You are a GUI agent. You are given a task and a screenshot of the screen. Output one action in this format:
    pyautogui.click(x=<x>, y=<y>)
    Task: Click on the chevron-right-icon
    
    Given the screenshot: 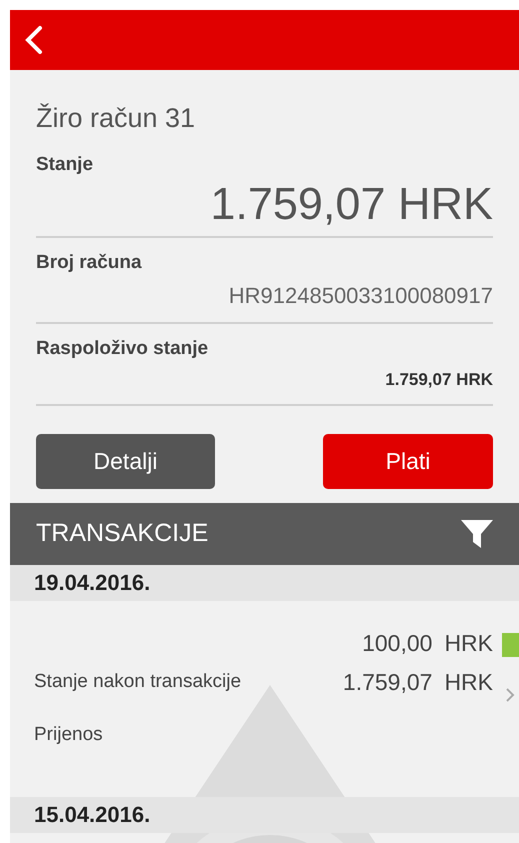 What is the action you would take?
    pyautogui.click(x=510, y=695)
    